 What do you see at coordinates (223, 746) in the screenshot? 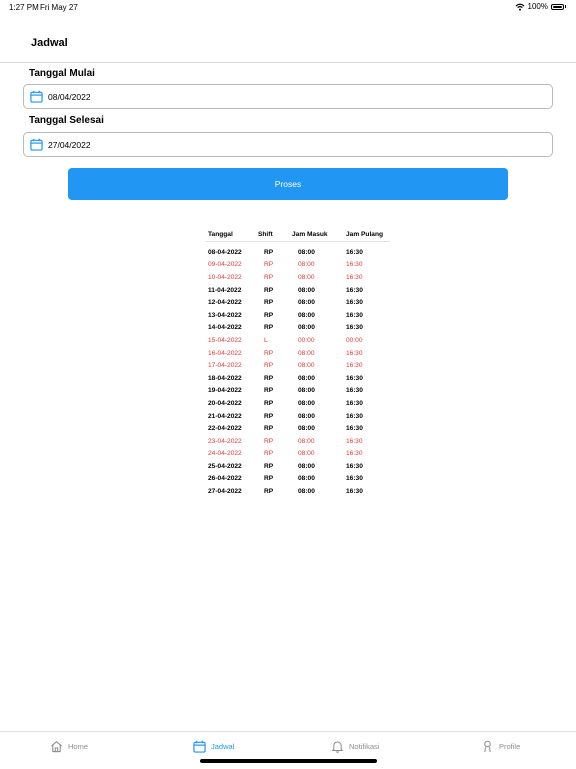
I see `tab-jadwal-label: Jadwal` at bounding box center [223, 746].